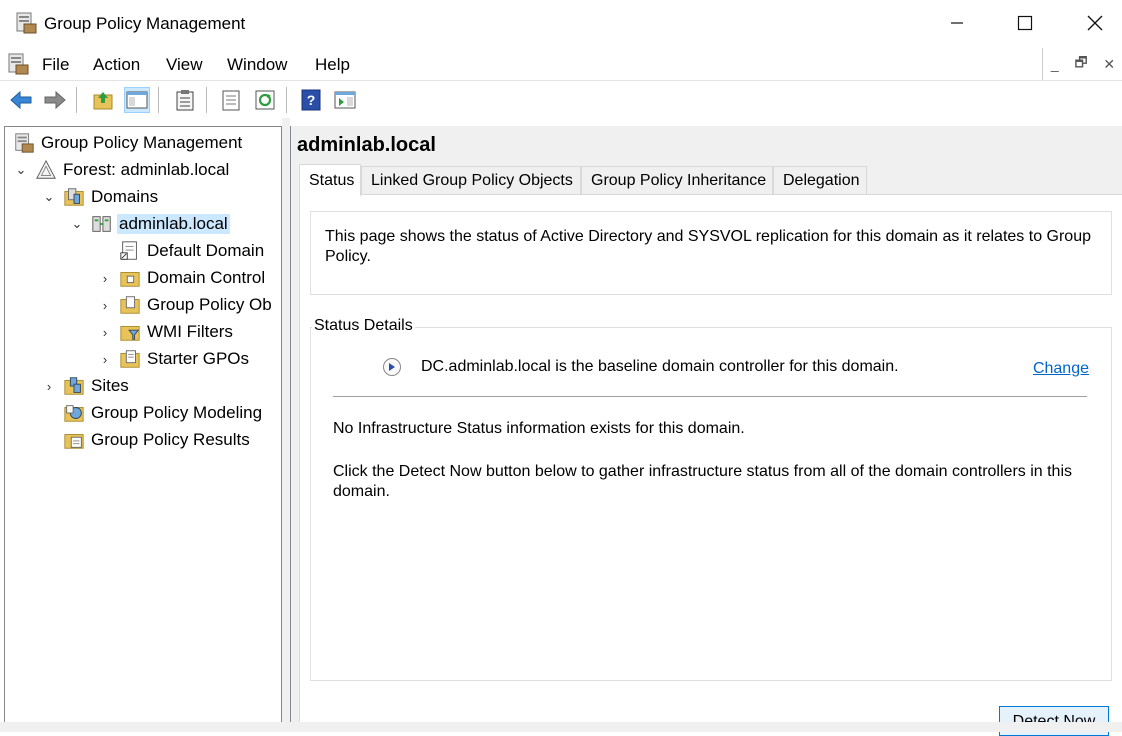 The image size is (1122, 736). I want to click on console-doc-icon, so click(18, 64).